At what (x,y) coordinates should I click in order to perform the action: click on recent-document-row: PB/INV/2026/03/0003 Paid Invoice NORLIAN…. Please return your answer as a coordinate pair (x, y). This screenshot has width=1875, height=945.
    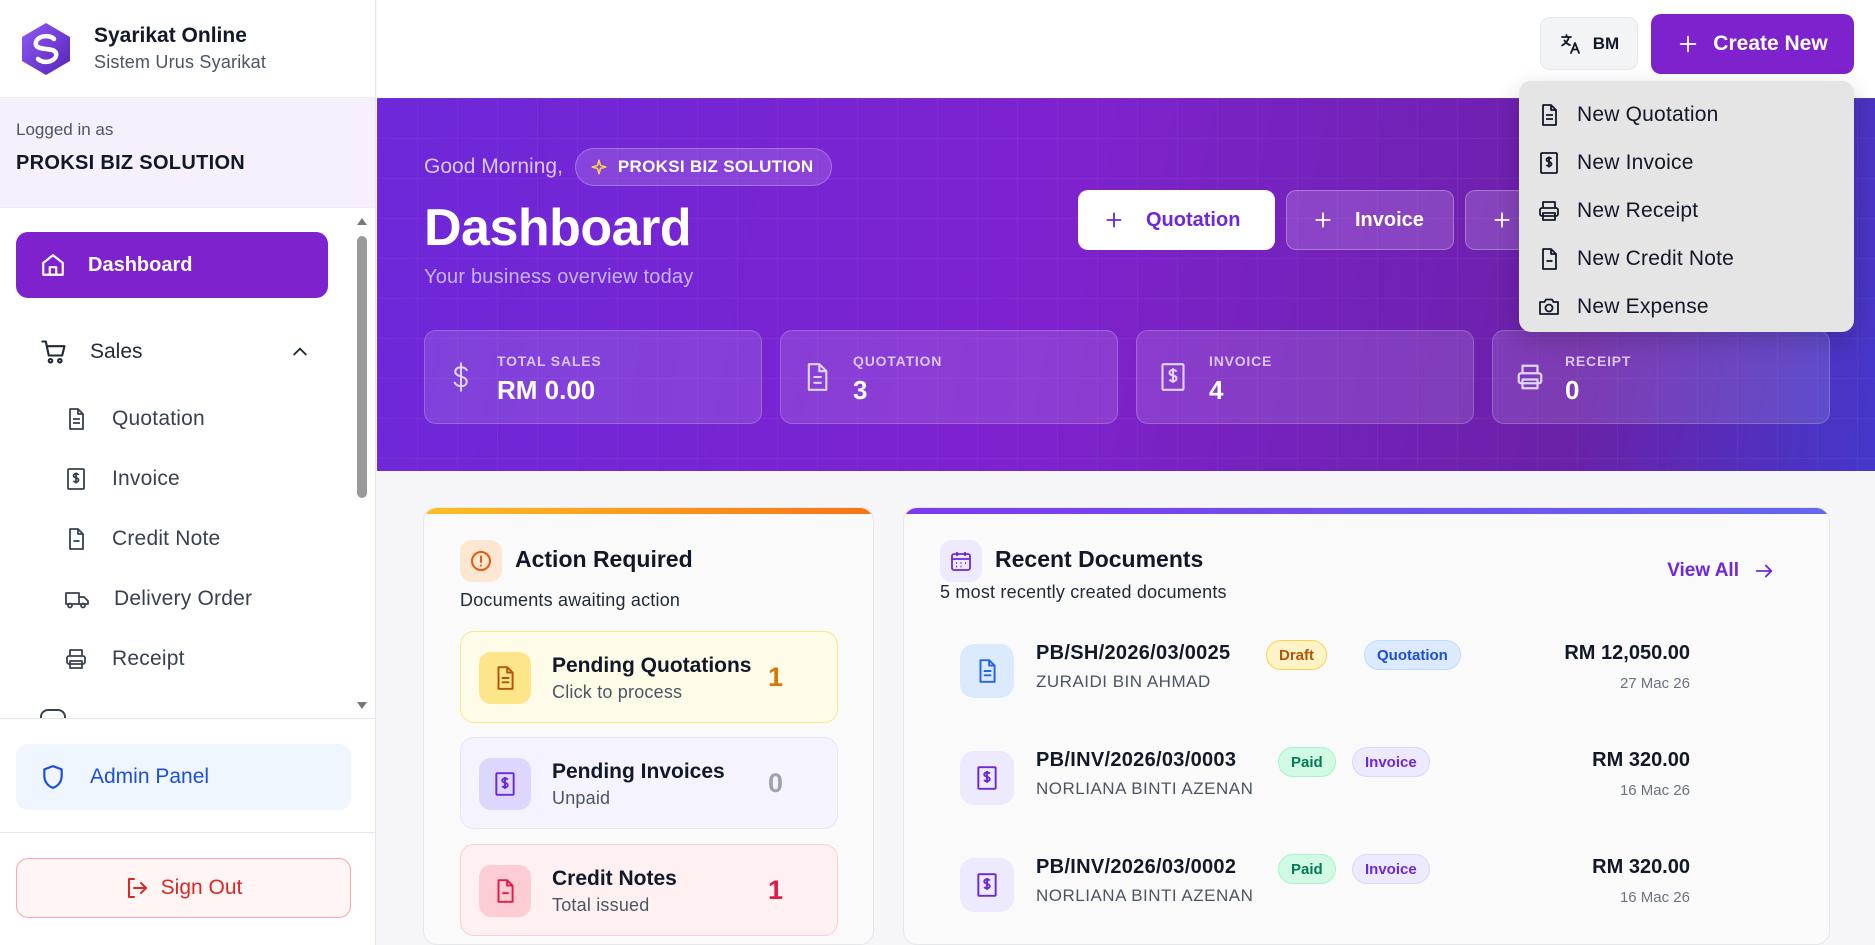
    Looking at the image, I should click on (1366, 782).